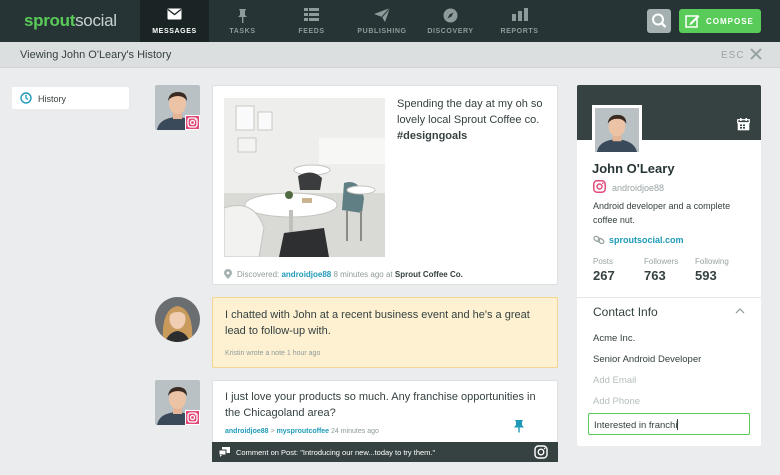 The image size is (780, 475). Describe the element at coordinates (228, 274) in the screenshot. I see `location-pin-icon` at that location.